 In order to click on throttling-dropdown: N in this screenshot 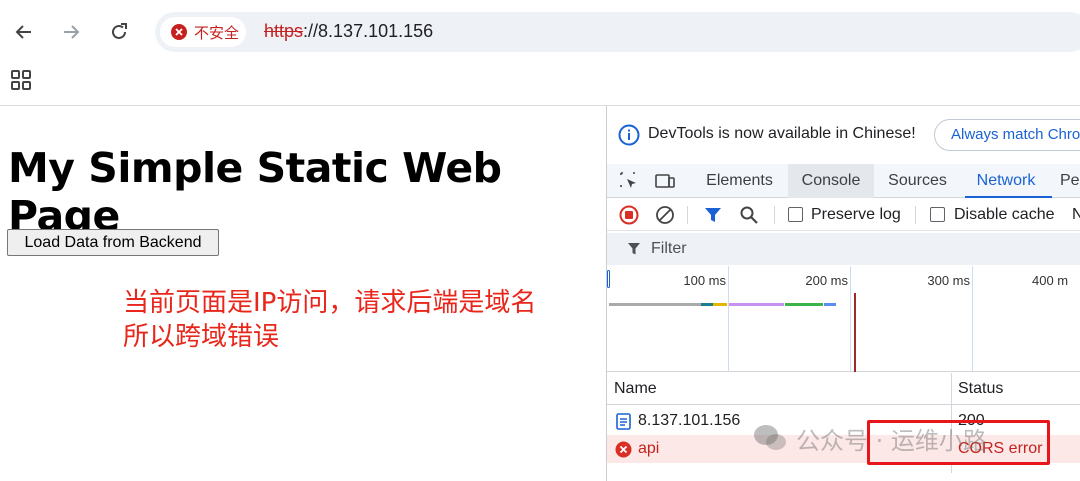, I will do `click(1076, 215)`.